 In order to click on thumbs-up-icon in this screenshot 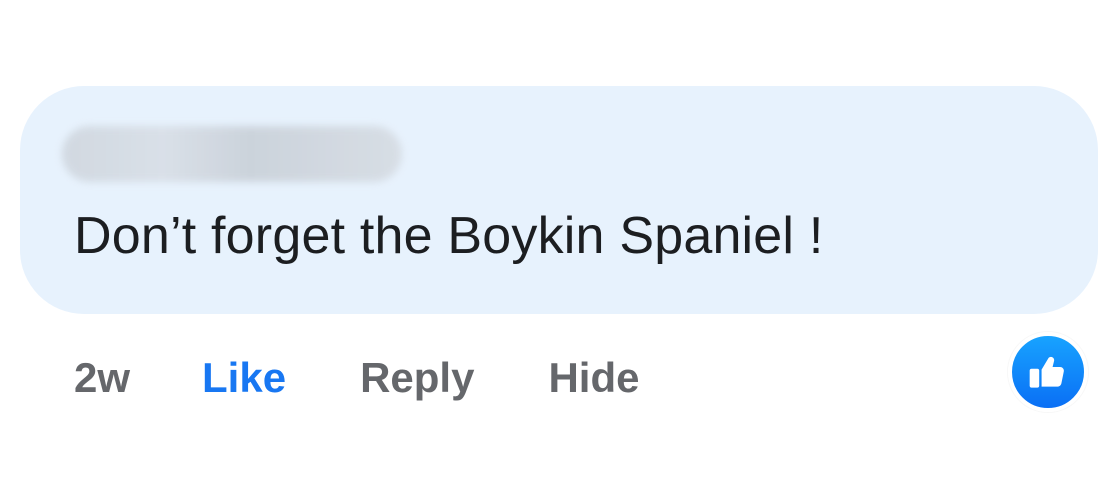, I will do `click(1046, 372)`.